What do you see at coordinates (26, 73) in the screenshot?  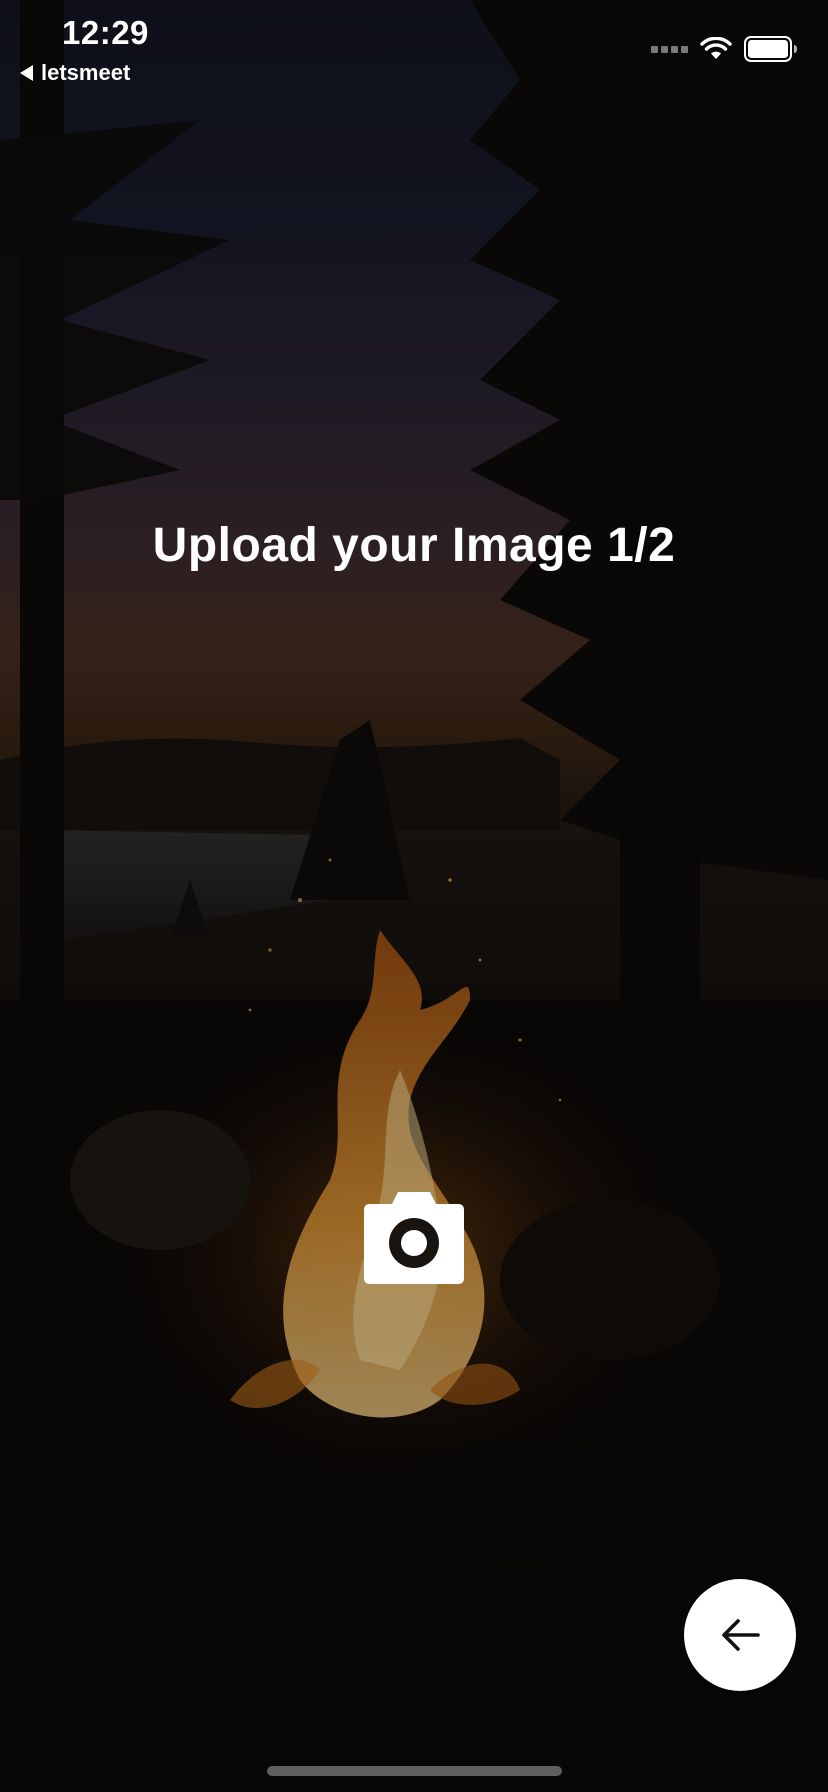 I see `back-triangle-icon` at bounding box center [26, 73].